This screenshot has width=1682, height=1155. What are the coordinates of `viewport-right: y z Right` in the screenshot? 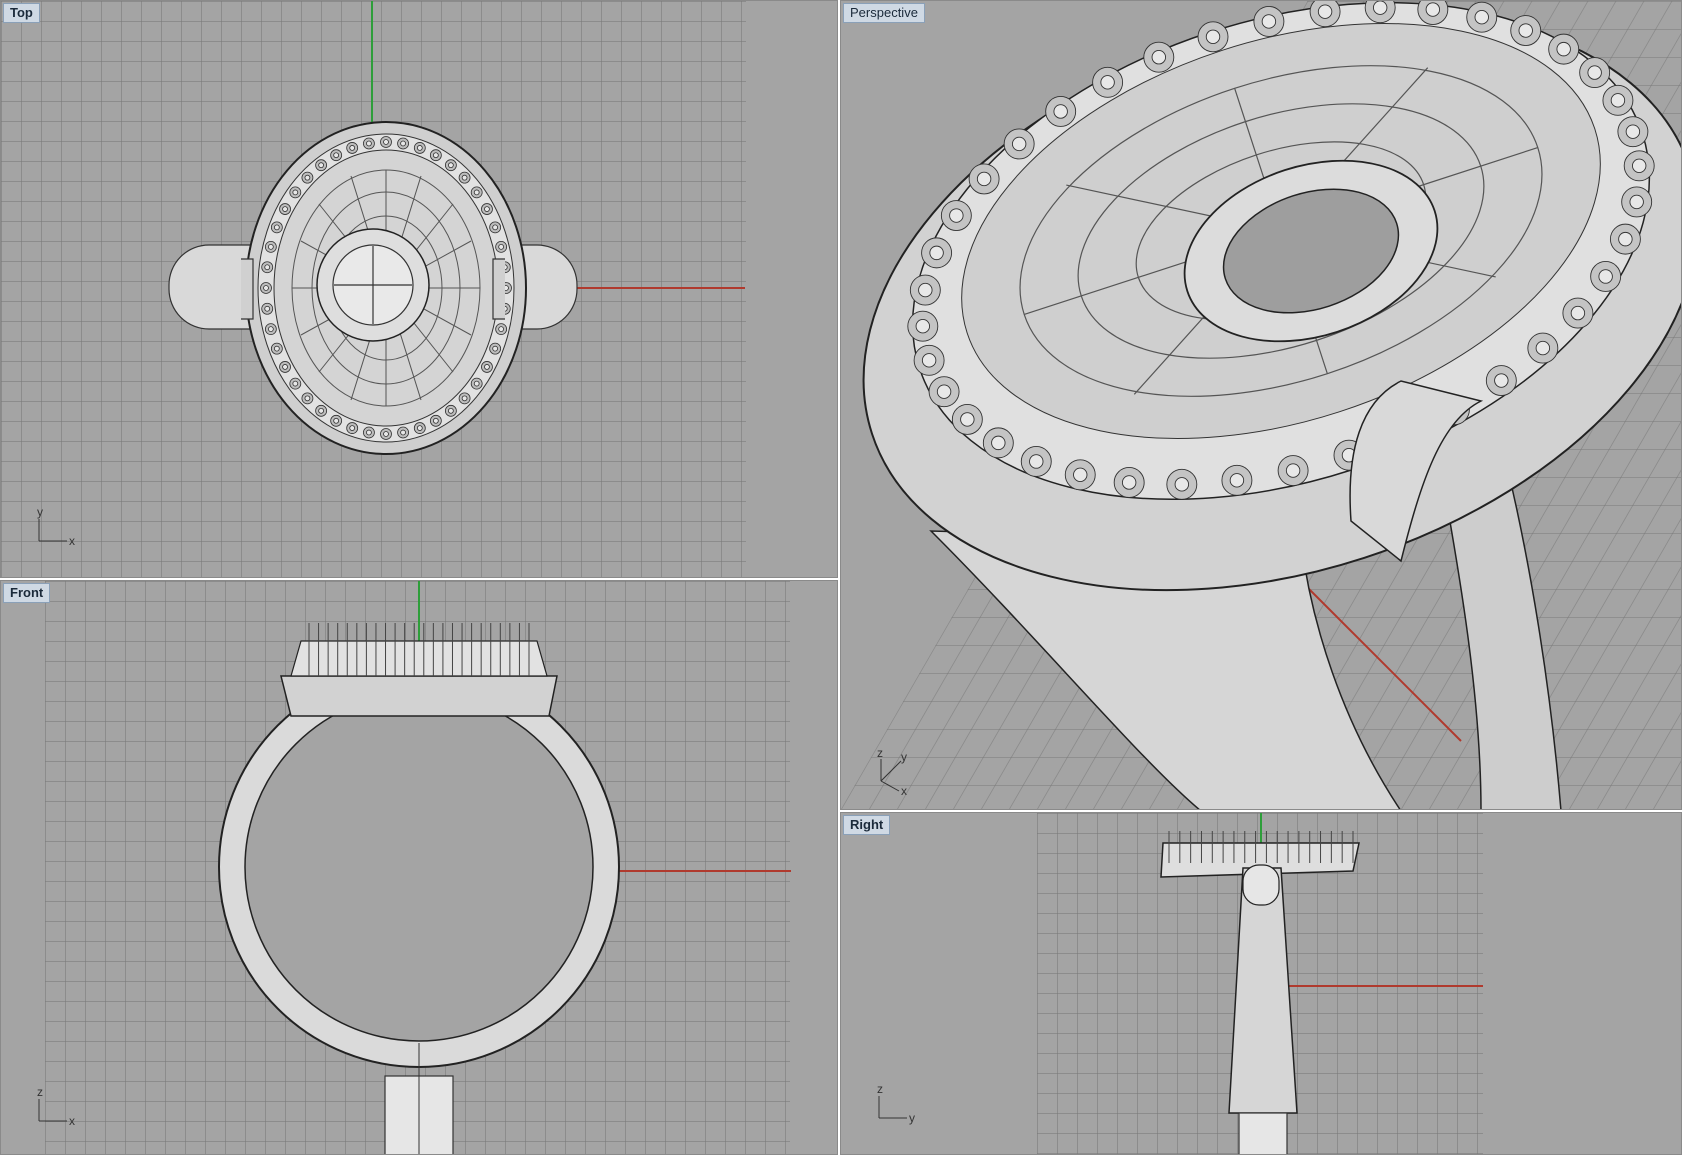 It's located at (1261, 983).